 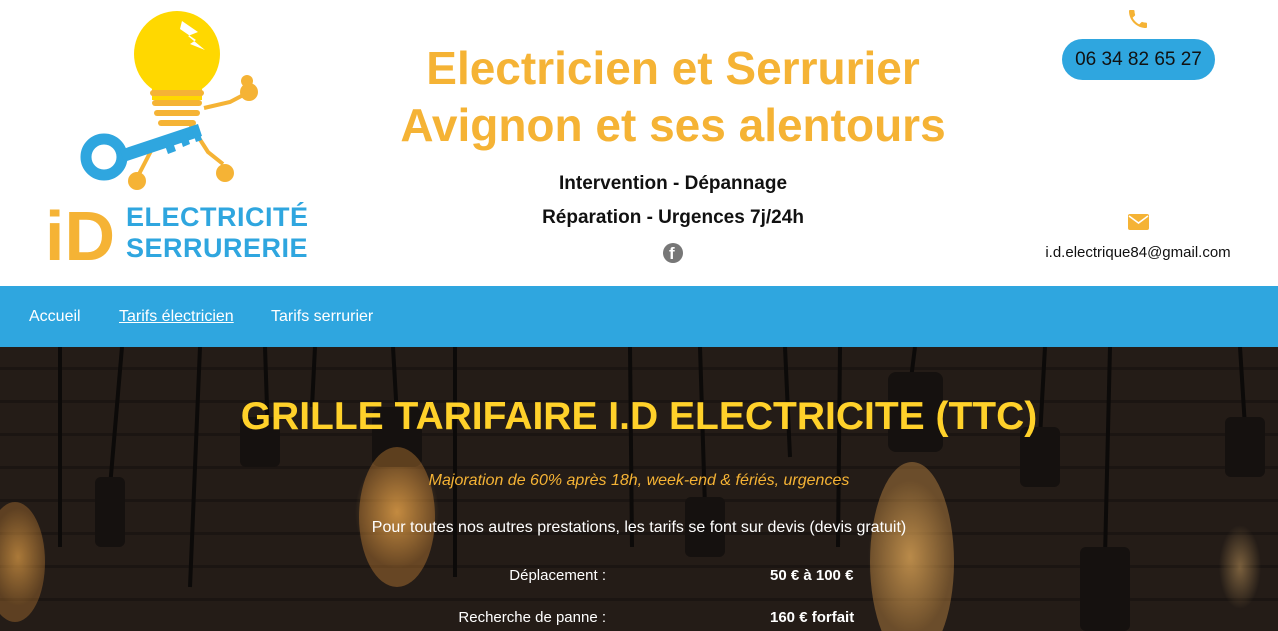 I want to click on nav-item-tarifs-serrurier: Tarifs serrurier, so click(x=322, y=317).